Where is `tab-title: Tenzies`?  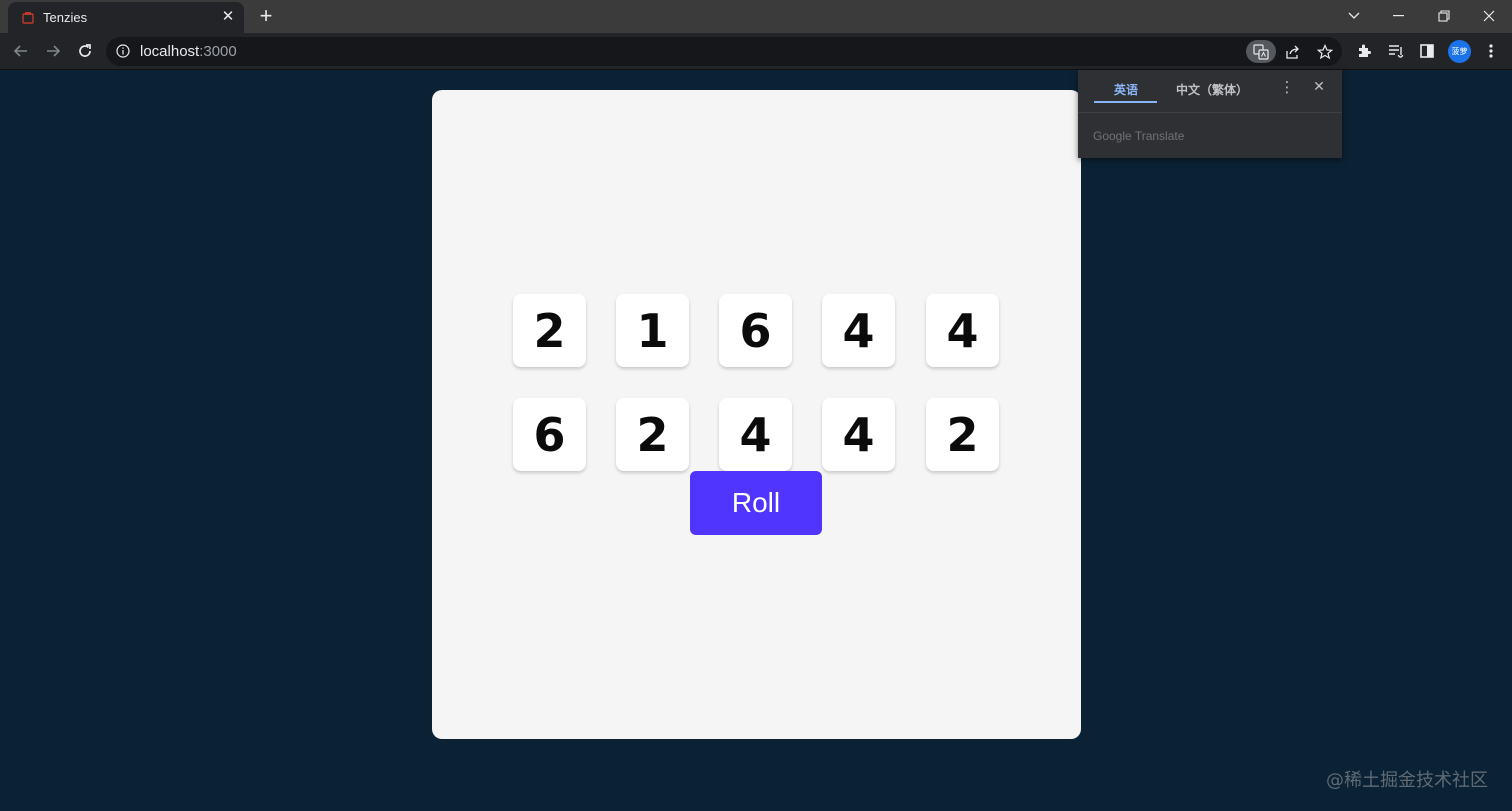 tab-title: Tenzies is located at coordinates (65, 17).